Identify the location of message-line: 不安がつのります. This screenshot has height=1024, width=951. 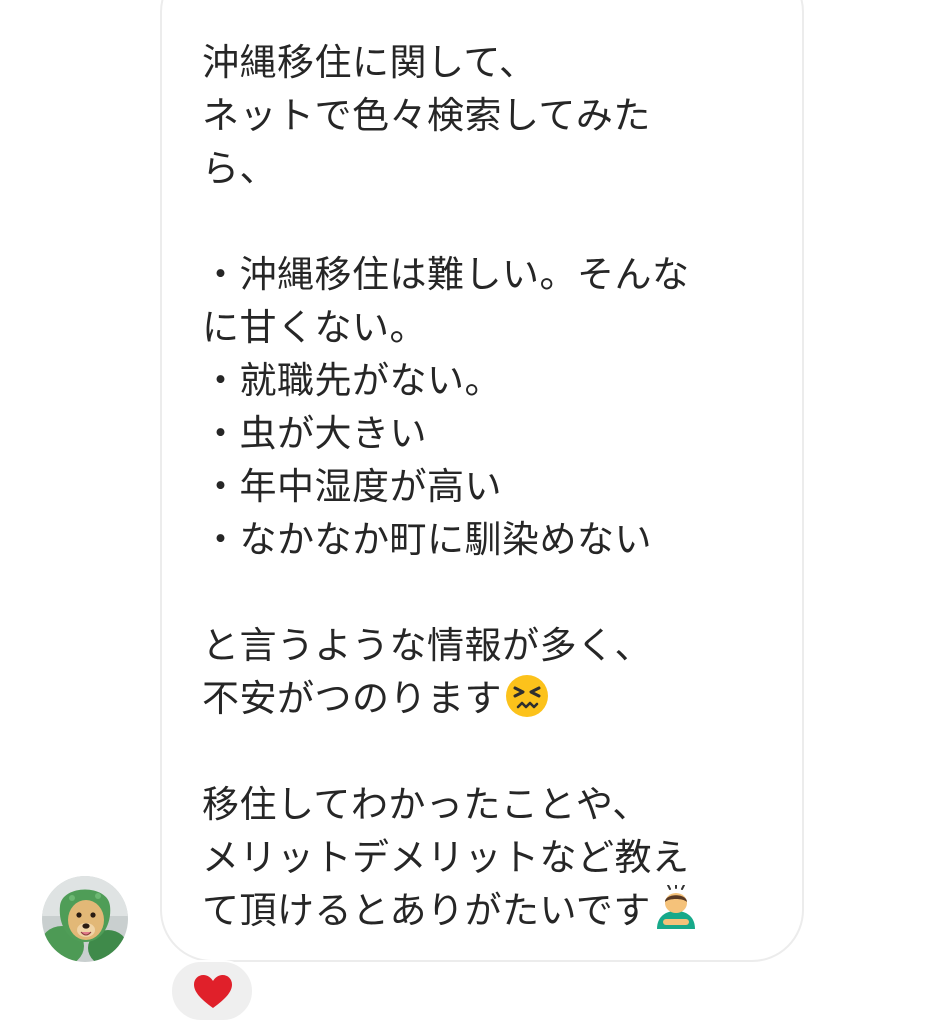
(352, 698).